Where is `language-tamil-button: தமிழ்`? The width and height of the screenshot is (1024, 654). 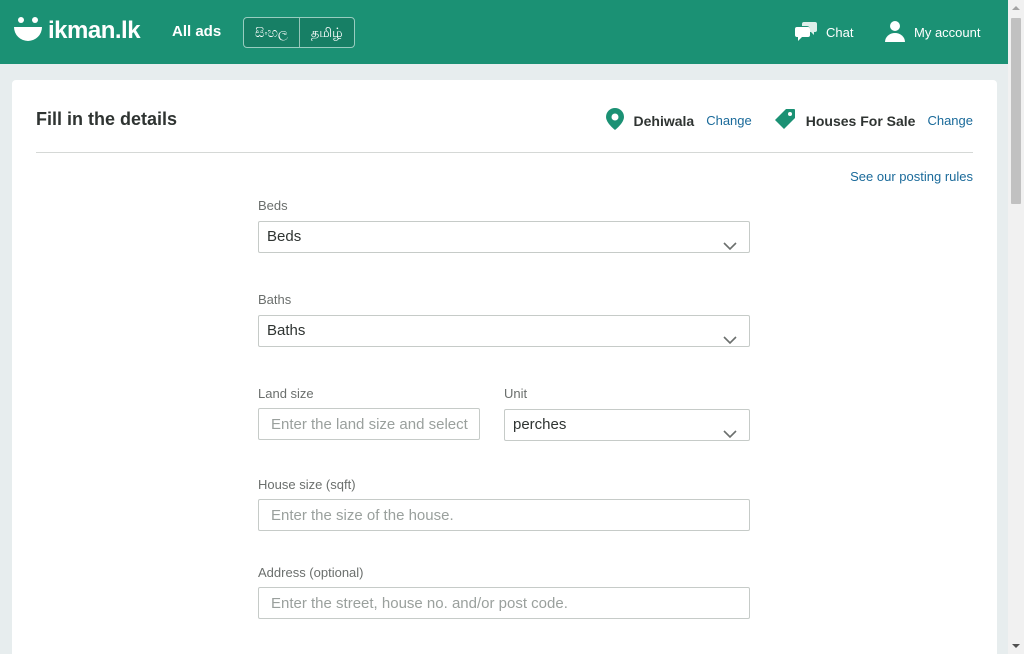
language-tamil-button: தமிழ் is located at coordinates (326, 32).